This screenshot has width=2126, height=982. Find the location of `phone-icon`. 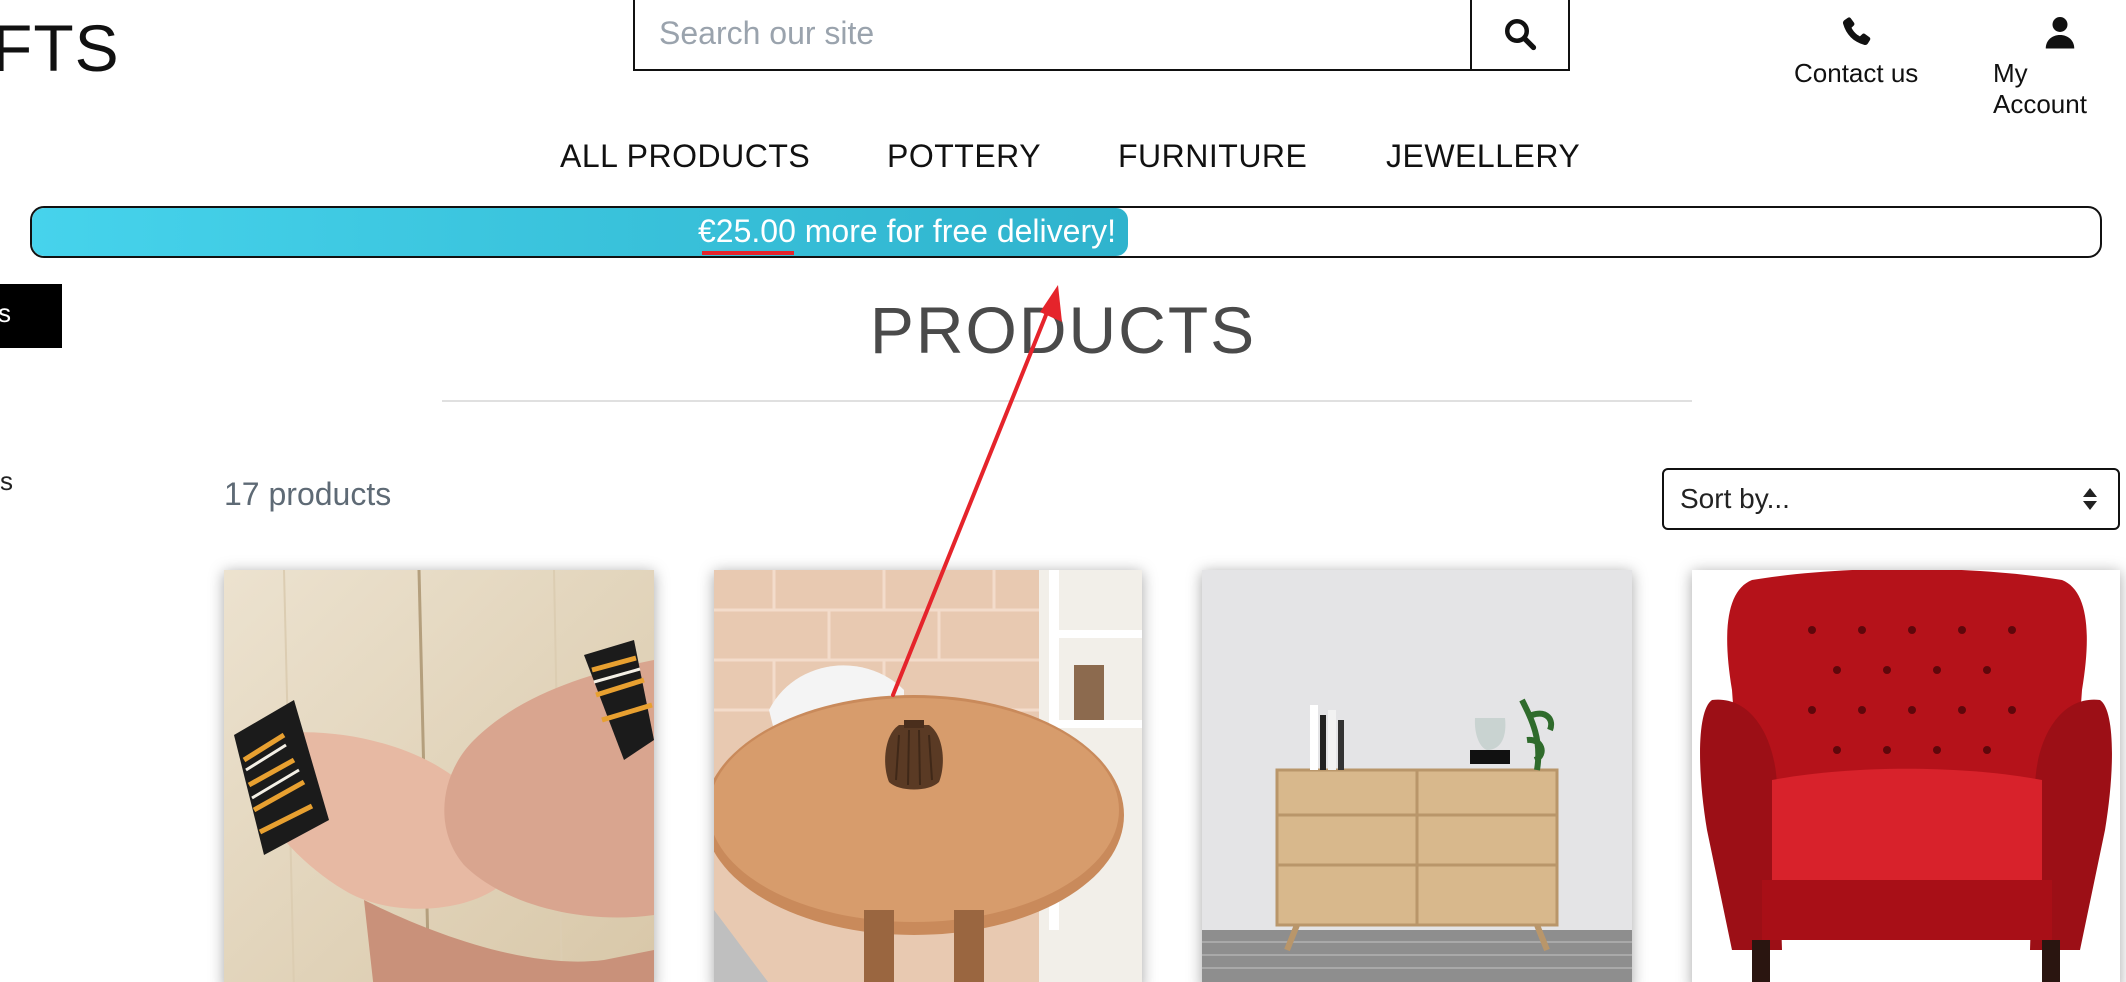

phone-icon is located at coordinates (1857, 31).